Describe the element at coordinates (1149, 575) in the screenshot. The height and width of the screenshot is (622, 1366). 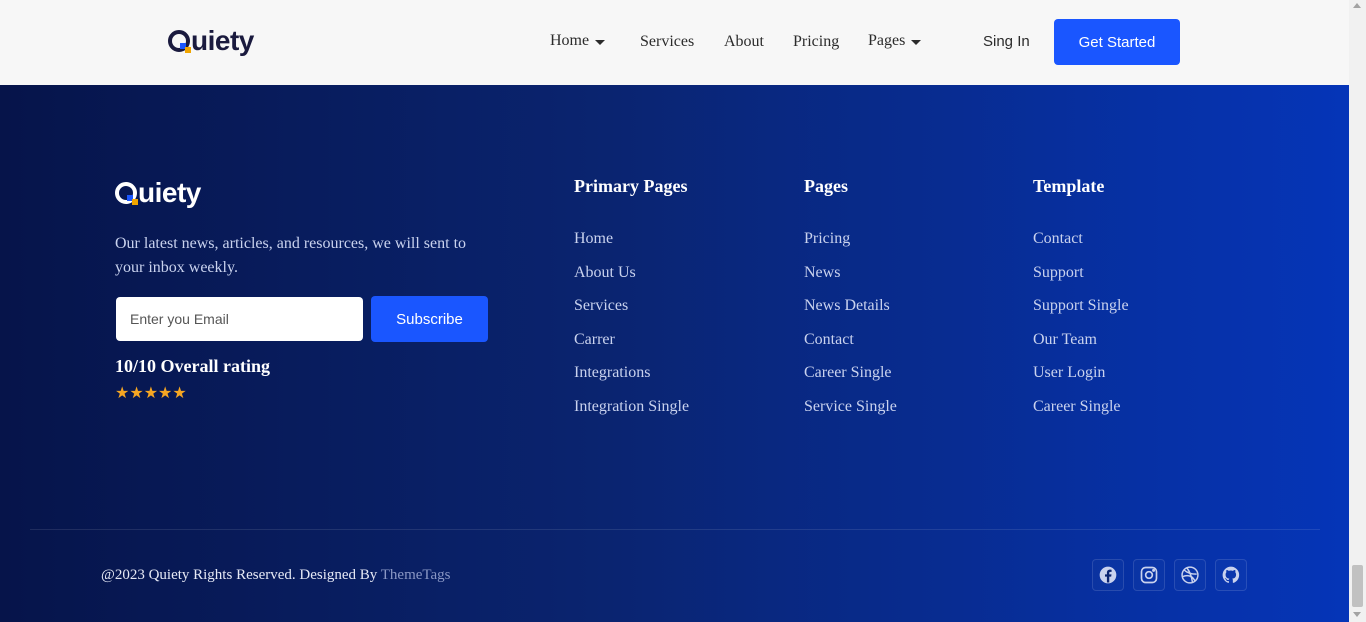
I see `instagram-icon` at that location.